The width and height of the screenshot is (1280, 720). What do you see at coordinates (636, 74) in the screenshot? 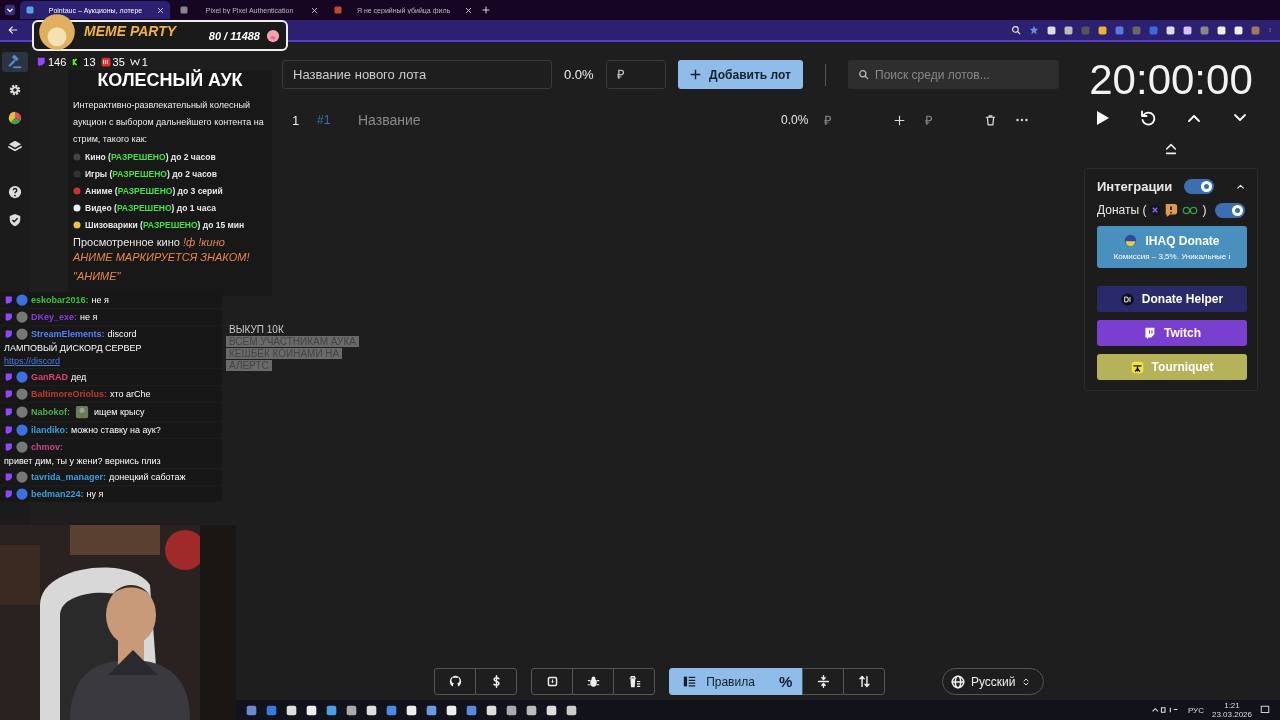
I see `amount-field: ₽` at bounding box center [636, 74].